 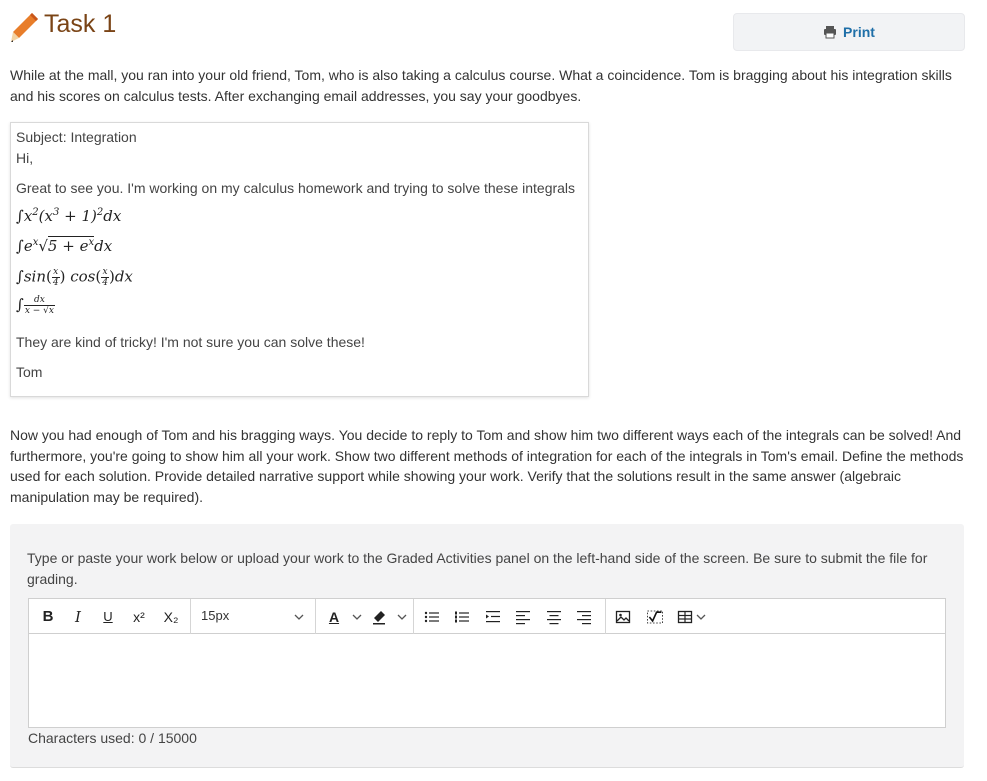 What do you see at coordinates (487, 681) in the screenshot?
I see `editor-text-area` at bounding box center [487, 681].